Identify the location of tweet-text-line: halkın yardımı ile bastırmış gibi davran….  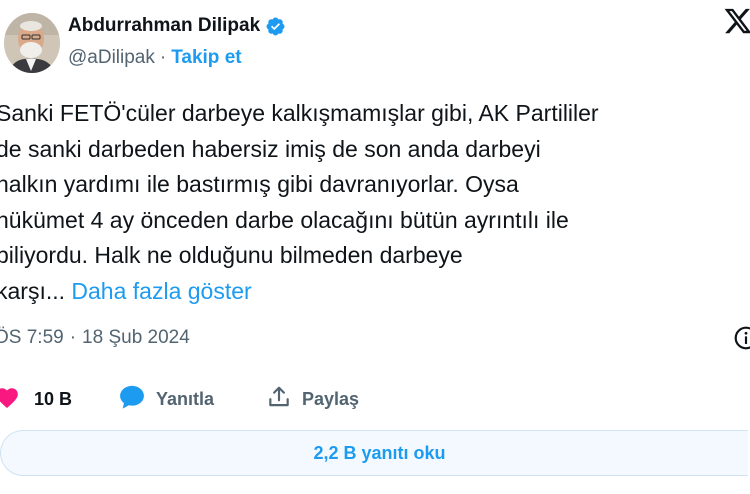
(259, 184).